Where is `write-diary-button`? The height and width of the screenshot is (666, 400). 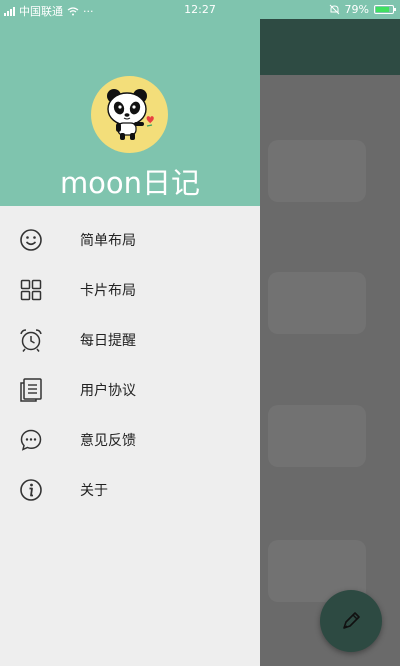 write-diary-button is located at coordinates (351, 621).